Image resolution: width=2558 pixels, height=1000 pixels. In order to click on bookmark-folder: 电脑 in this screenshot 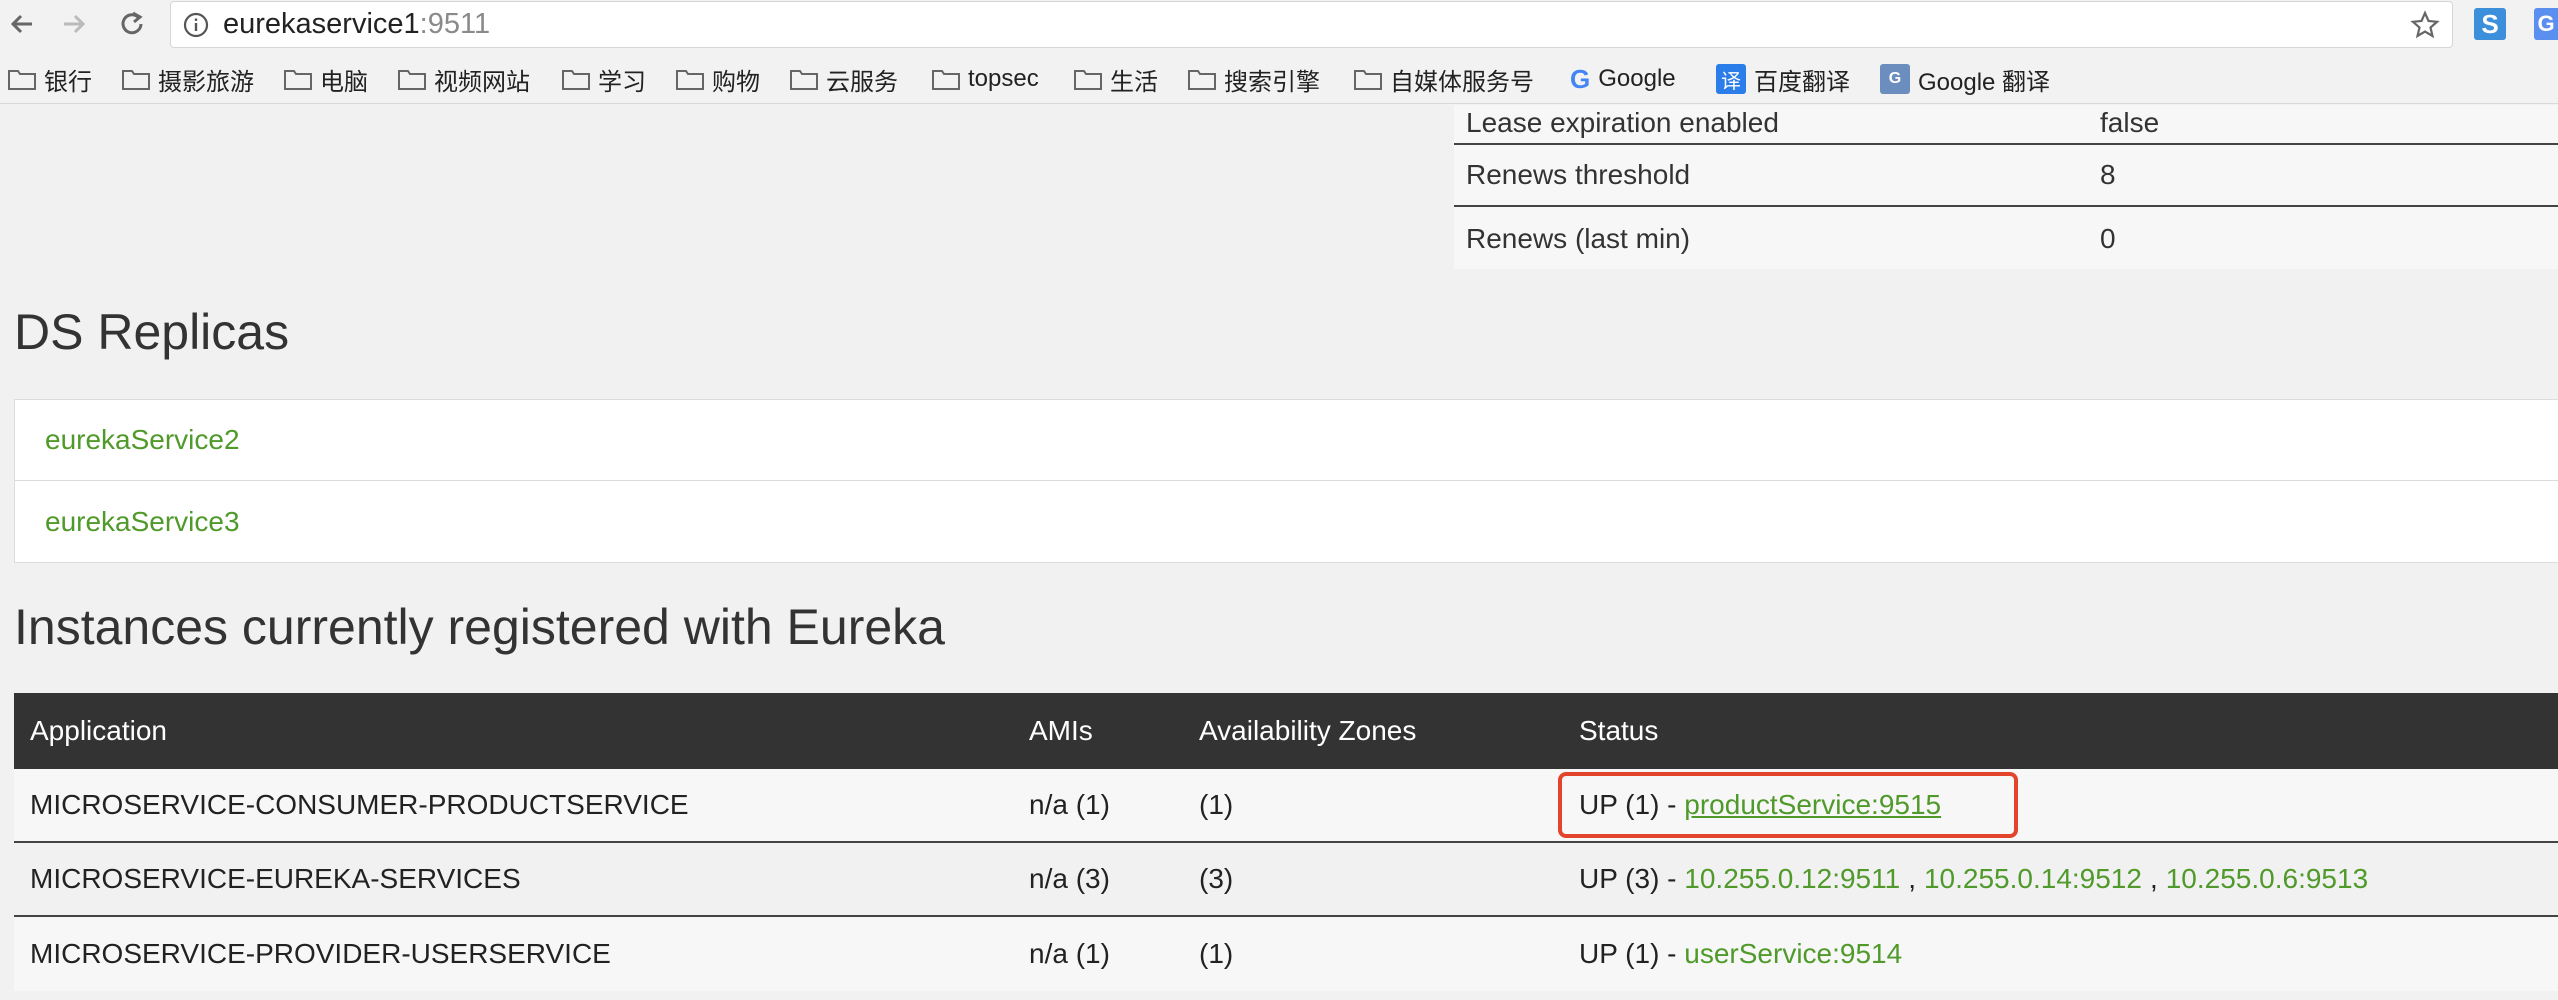, I will do `click(326, 80)`.